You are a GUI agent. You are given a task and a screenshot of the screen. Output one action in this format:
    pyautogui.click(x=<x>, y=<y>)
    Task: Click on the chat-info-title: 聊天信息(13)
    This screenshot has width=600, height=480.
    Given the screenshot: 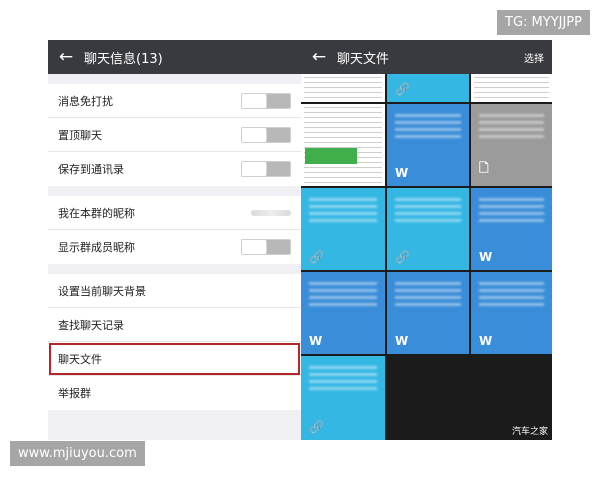 What is the action you would take?
    pyautogui.click(x=123, y=59)
    